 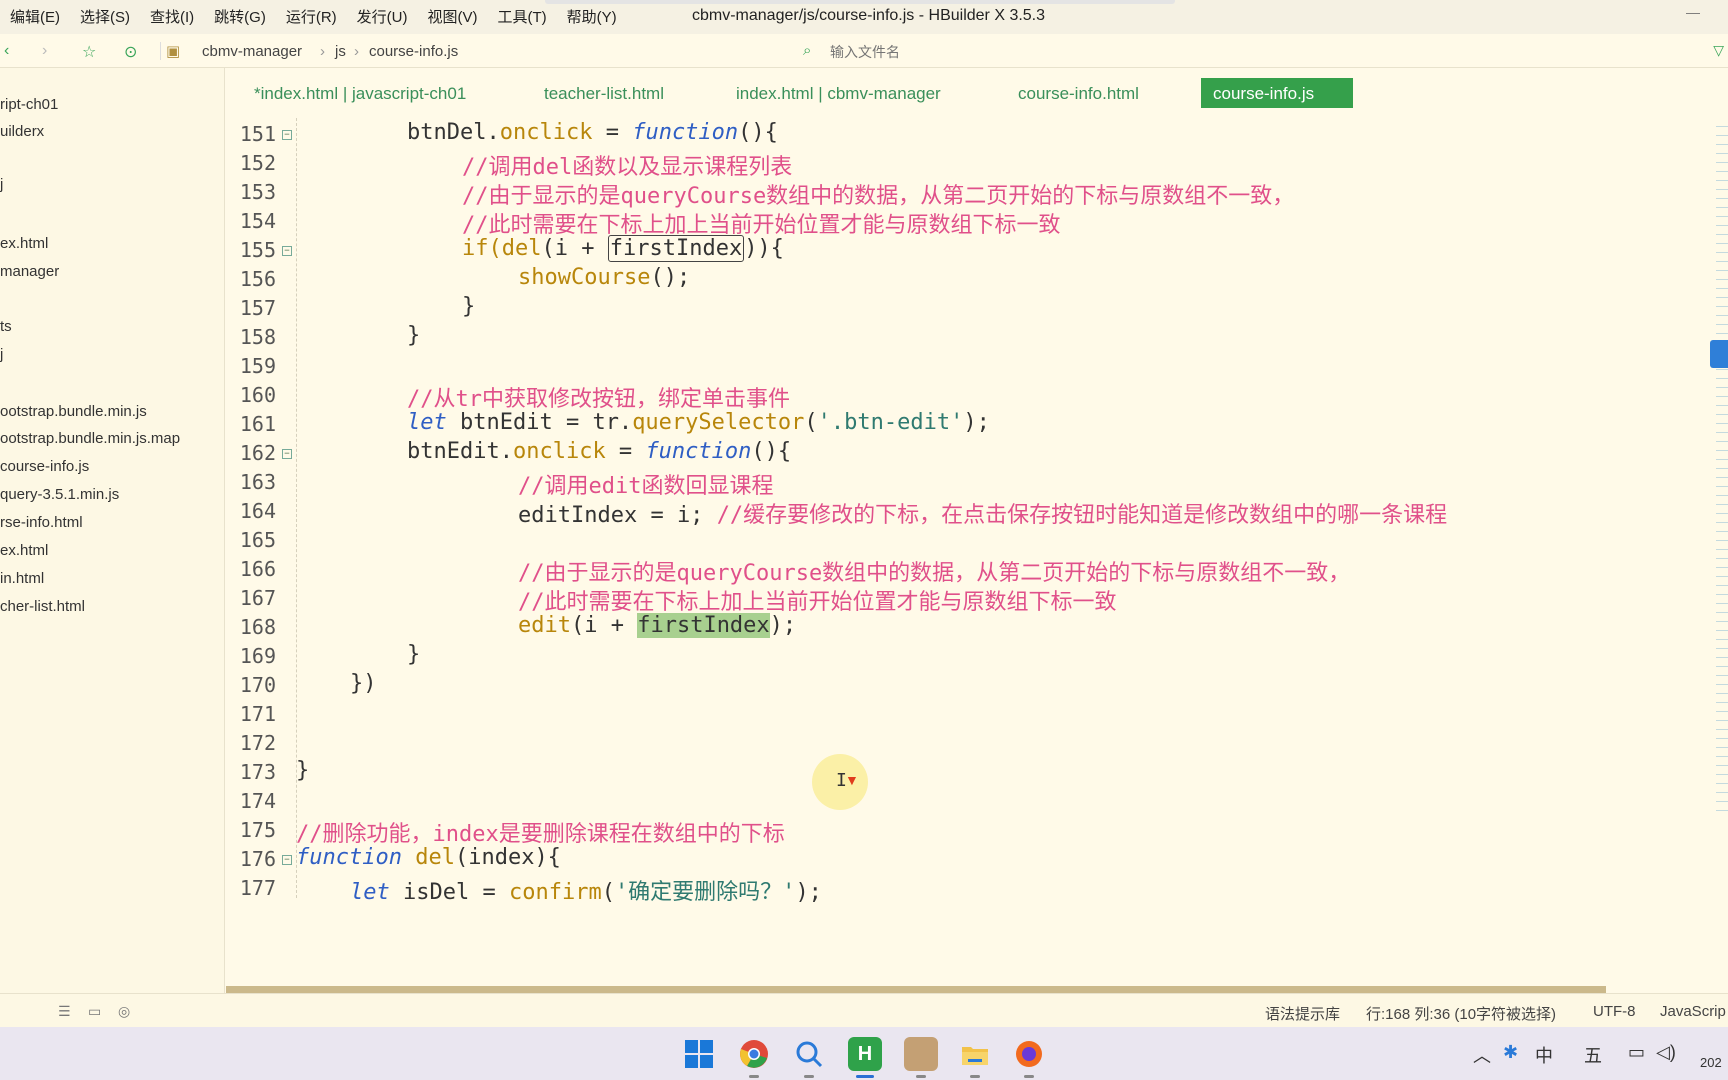 What do you see at coordinates (809, 1054) in the screenshot?
I see `search-app-icon` at bounding box center [809, 1054].